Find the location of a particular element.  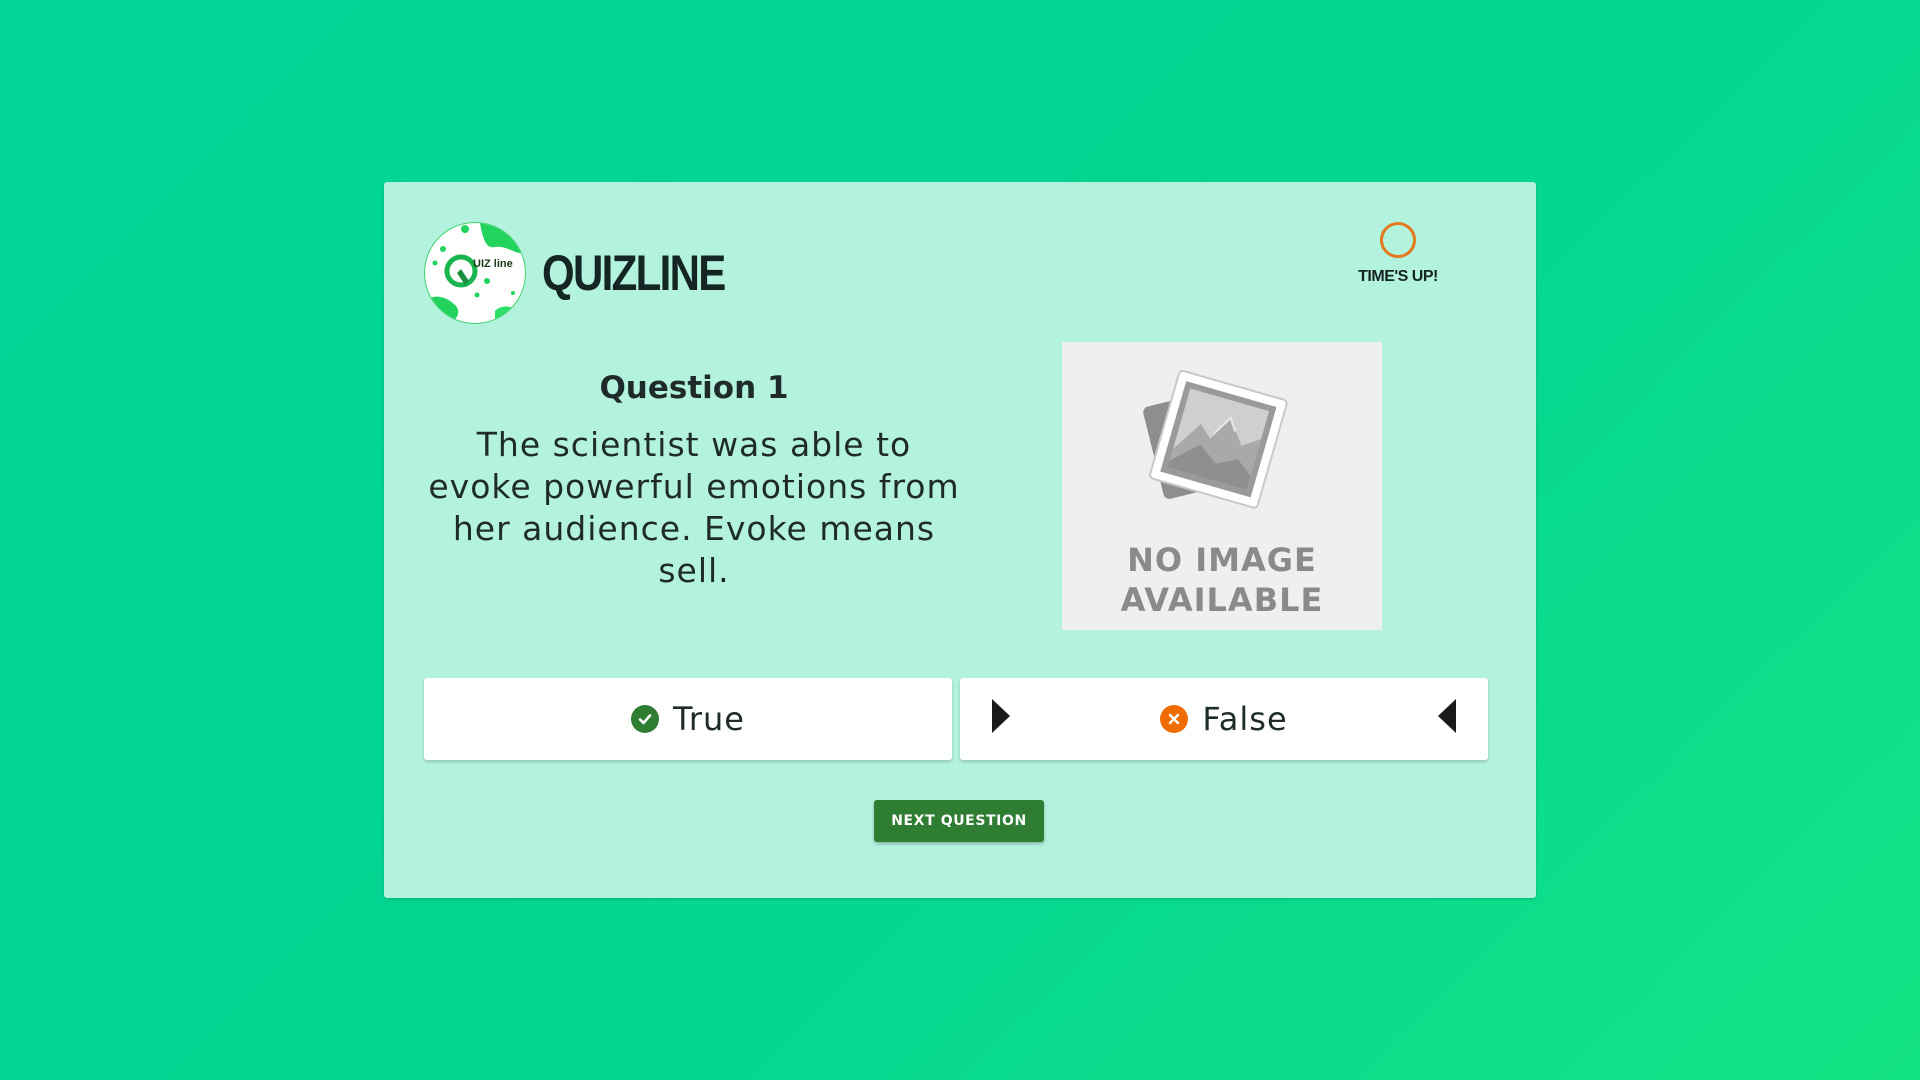

answer-options: True False is located at coordinates (956, 719).